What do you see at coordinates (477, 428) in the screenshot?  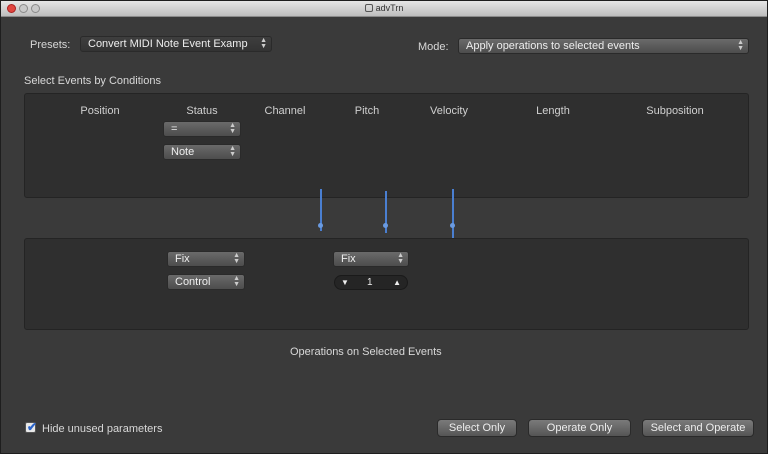 I see `select-only-button: Select Only` at bounding box center [477, 428].